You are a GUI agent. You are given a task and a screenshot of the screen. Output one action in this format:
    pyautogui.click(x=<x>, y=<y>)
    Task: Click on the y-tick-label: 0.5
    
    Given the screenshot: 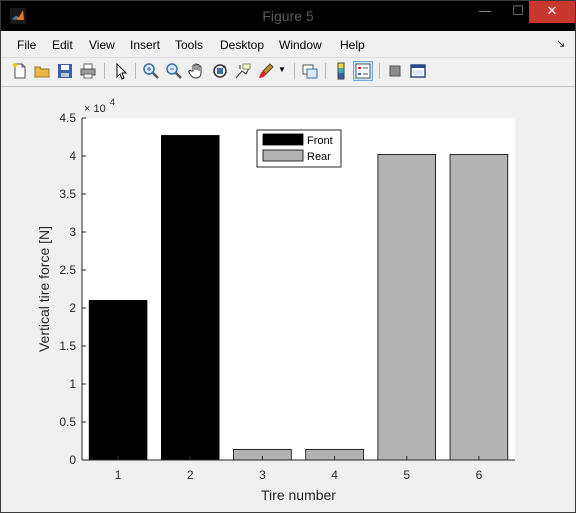 What is the action you would take?
    pyautogui.click(x=67, y=422)
    